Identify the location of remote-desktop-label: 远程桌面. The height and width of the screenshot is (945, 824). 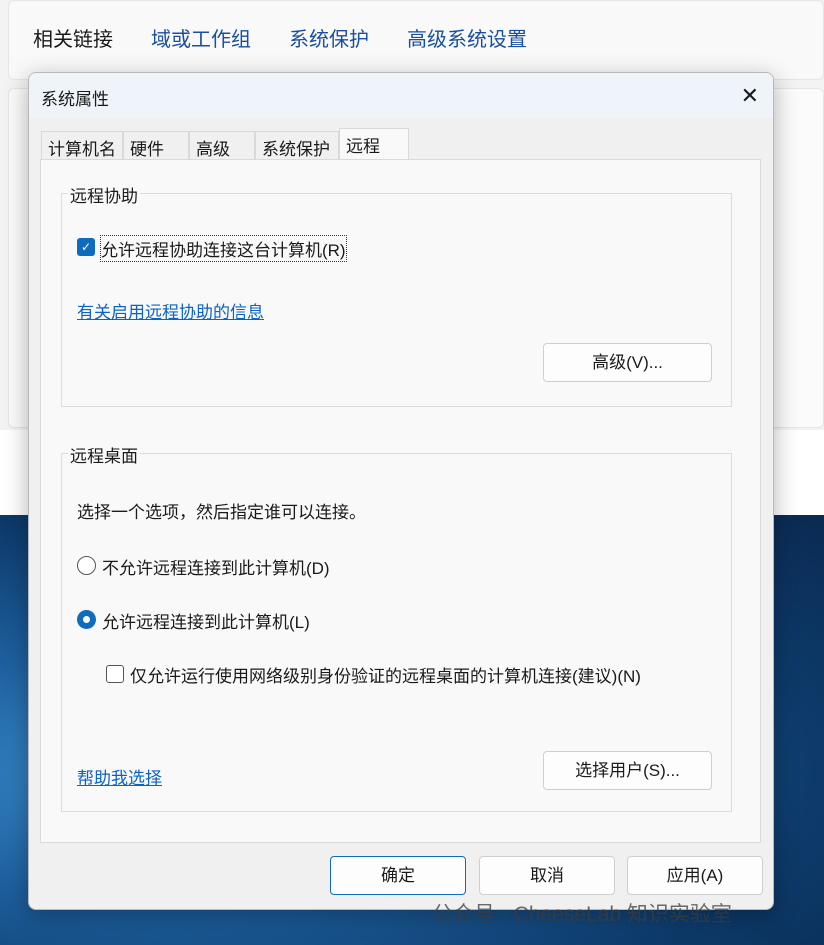
(104, 454).